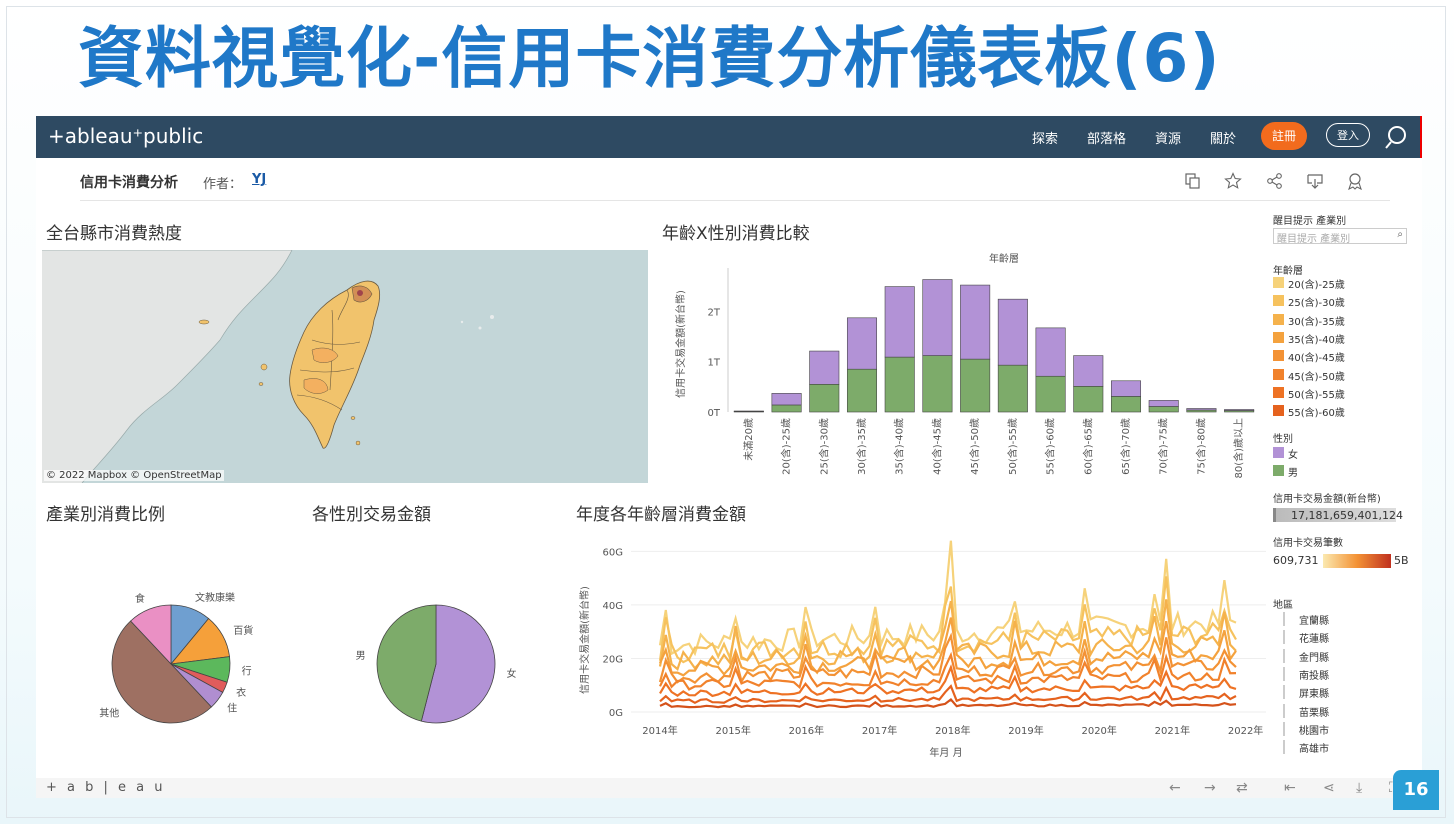 The image size is (1454, 824). I want to click on china-coast, so click(167, 366).